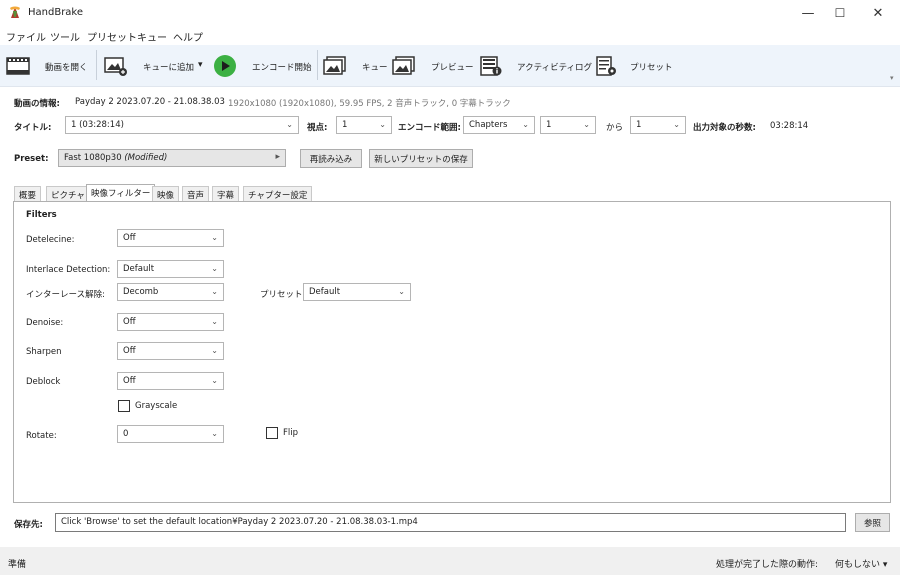  Describe the element at coordinates (278, 193) in the screenshot. I see `tab-chapters: チャプター設定` at that location.